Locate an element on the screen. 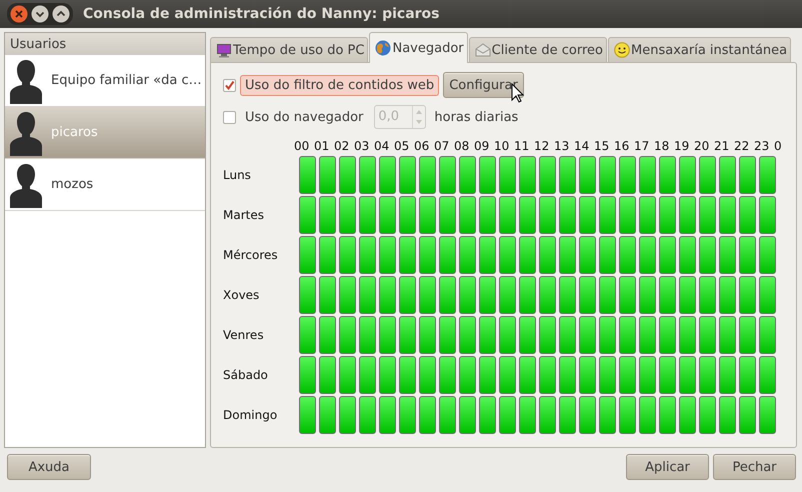 This screenshot has width=802, height=492. tab: Navegador is located at coordinates (418, 47).